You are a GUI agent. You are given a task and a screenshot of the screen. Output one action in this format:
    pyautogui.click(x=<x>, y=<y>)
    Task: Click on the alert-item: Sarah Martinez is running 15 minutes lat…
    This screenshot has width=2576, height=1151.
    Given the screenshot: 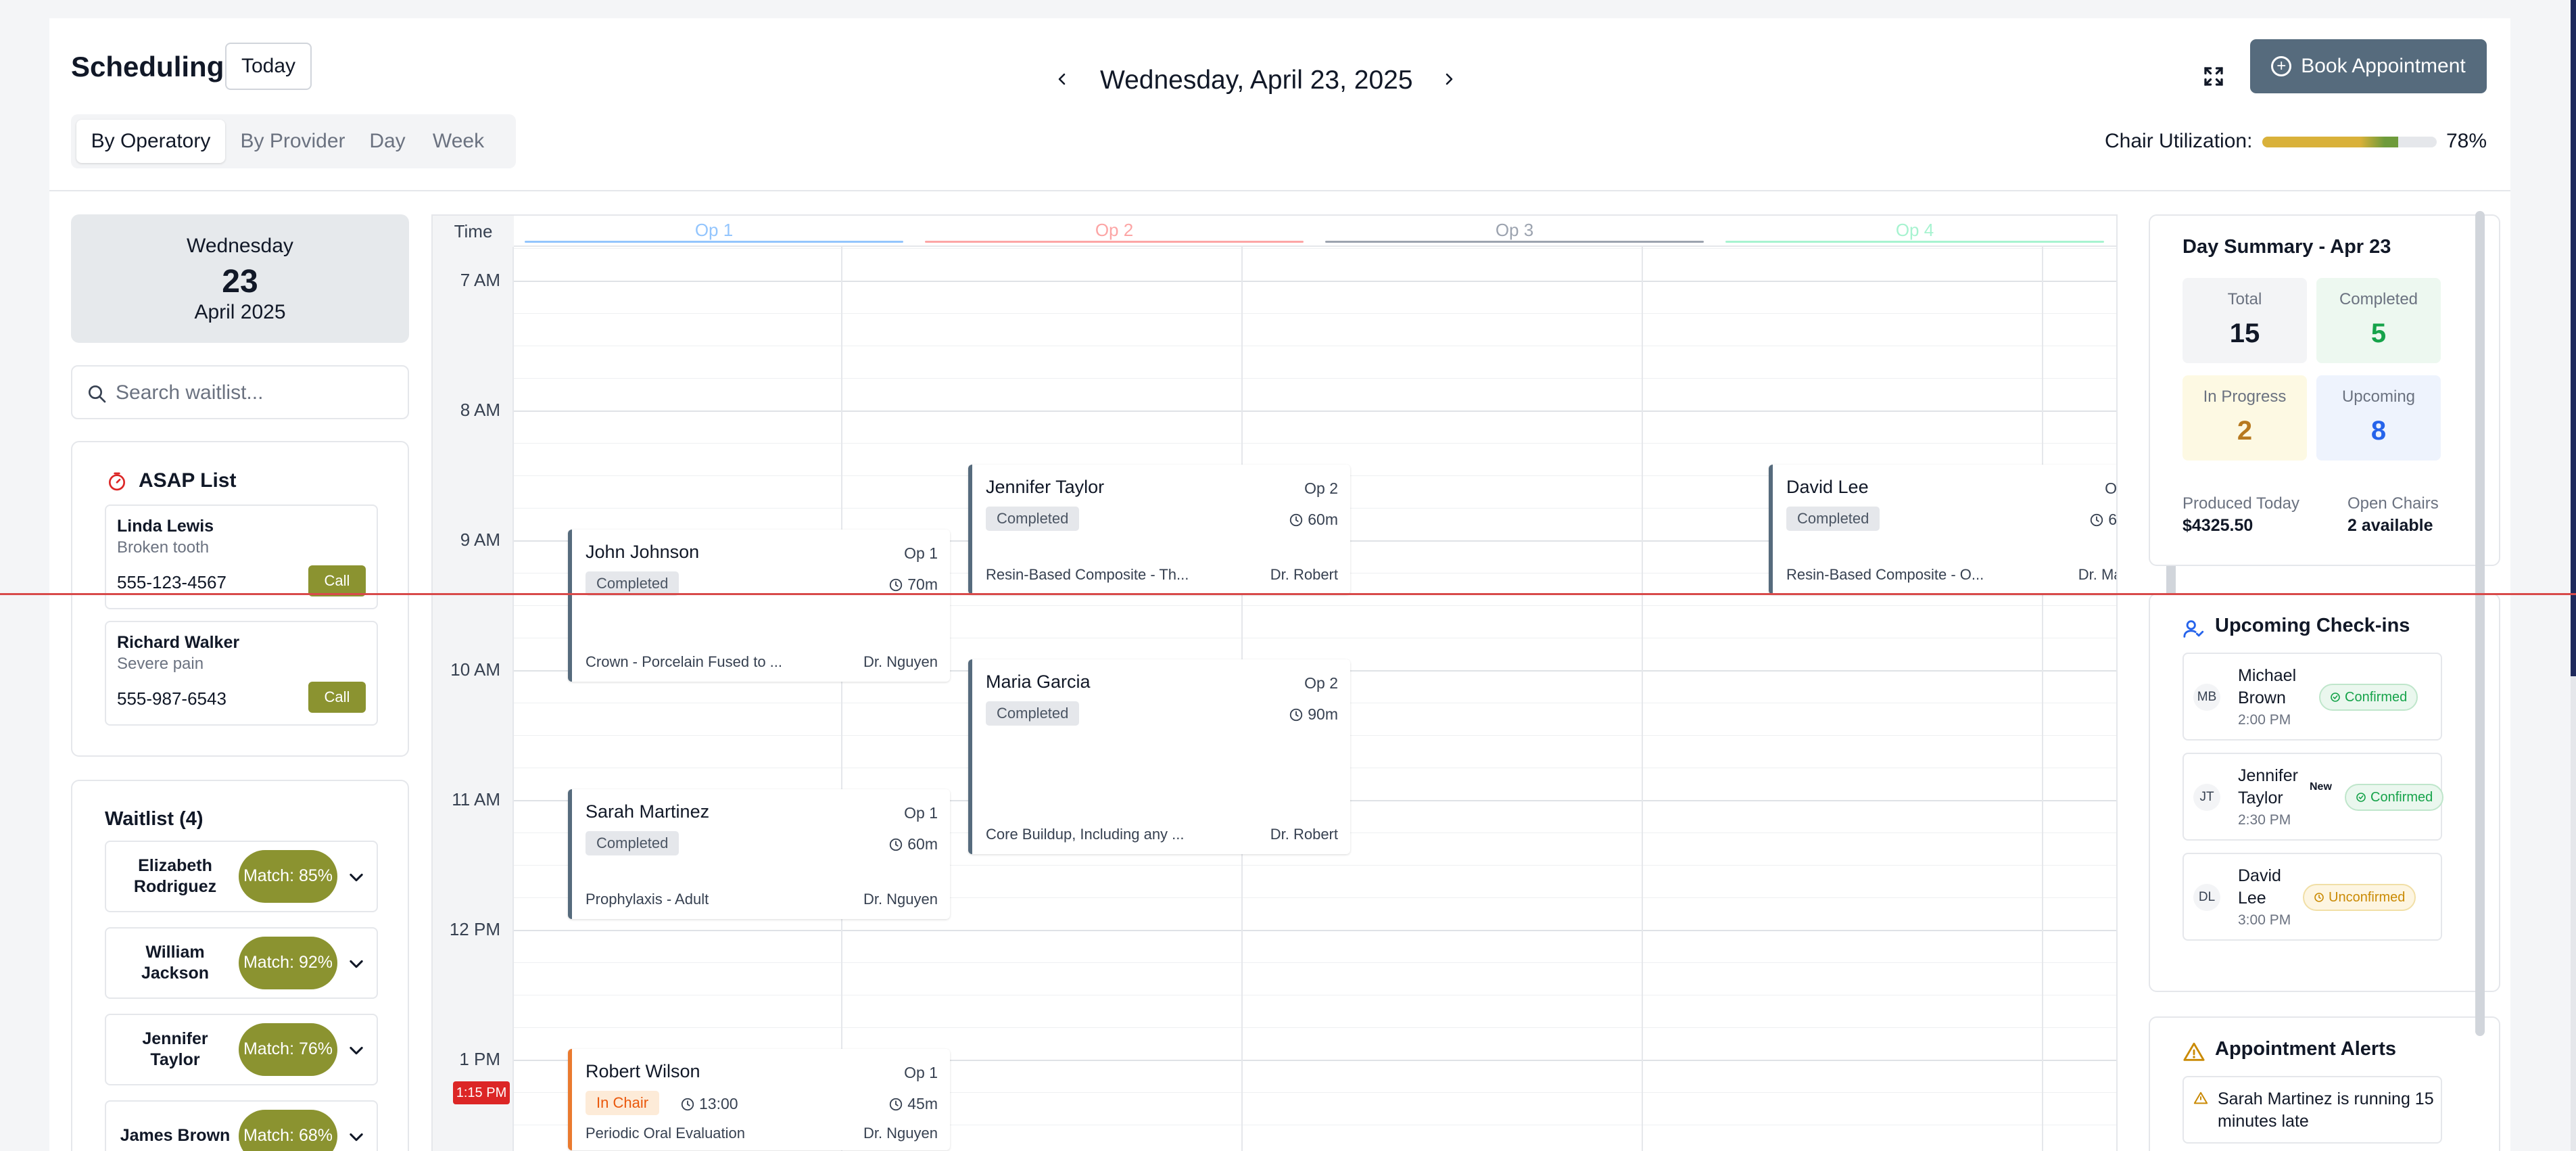 What is the action you would take?
    pyautogui.click(x=2312, y=1110)
    